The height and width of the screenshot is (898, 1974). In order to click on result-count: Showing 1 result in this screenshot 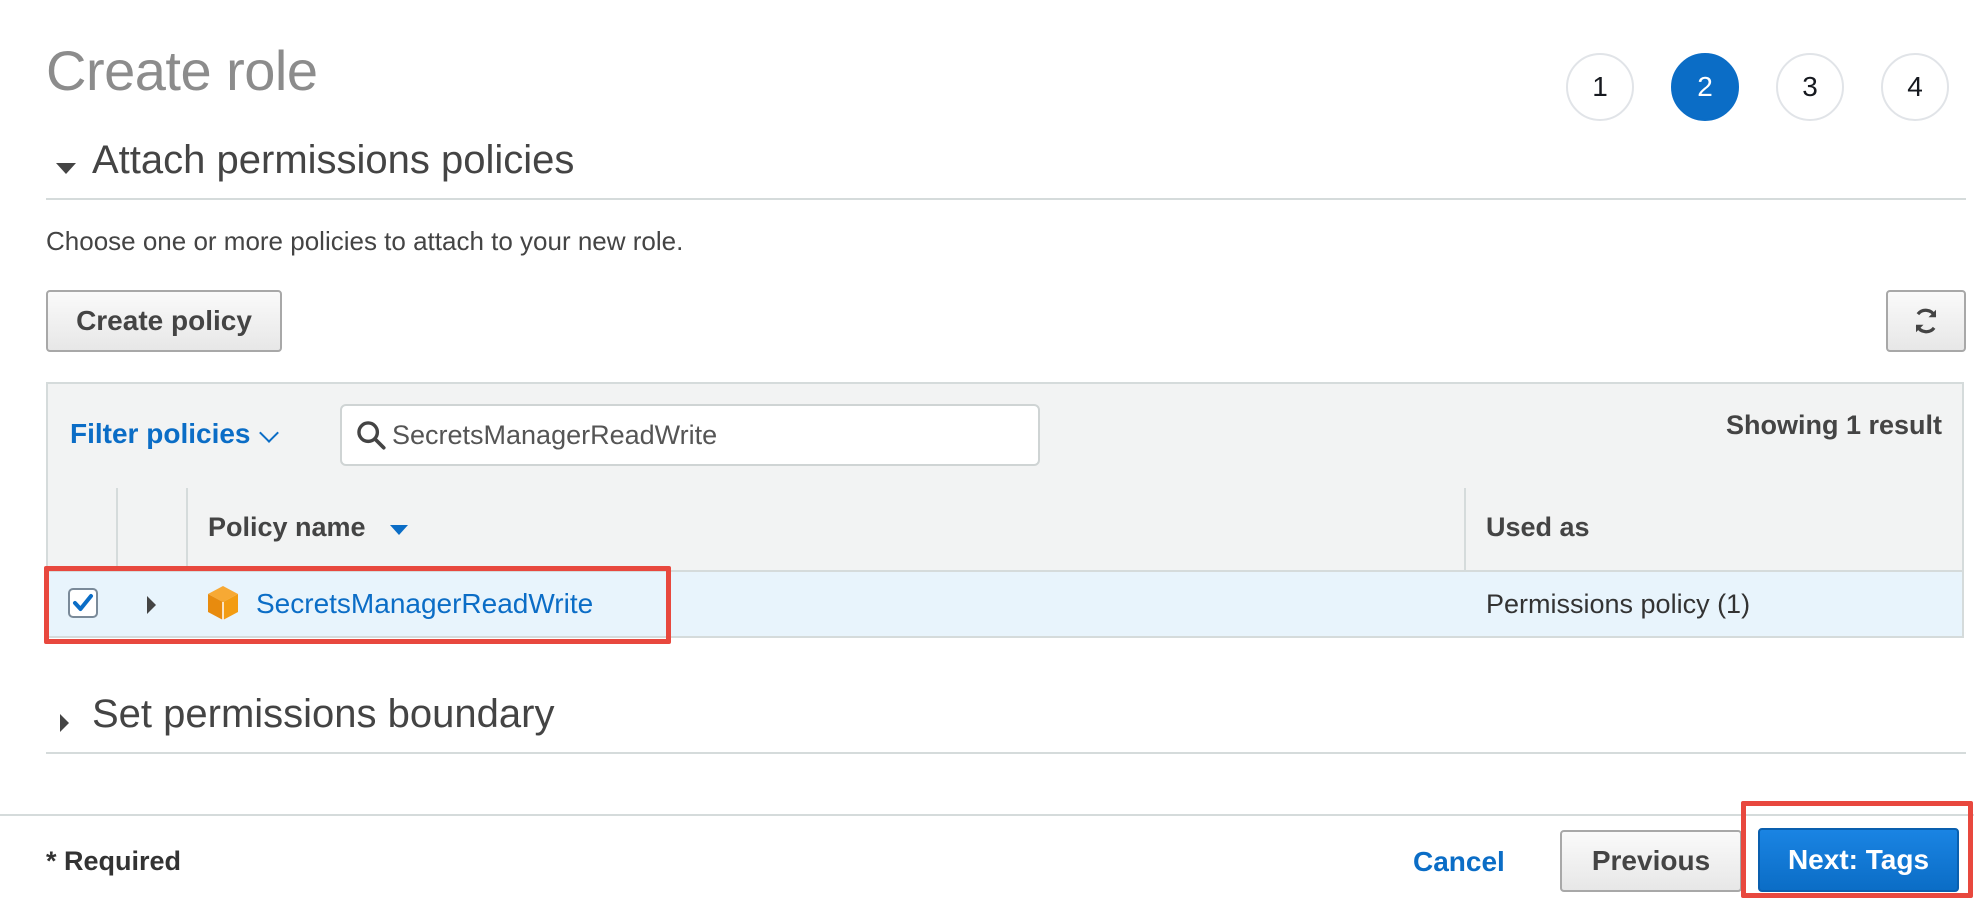, I will do `click(1833, 425)`.